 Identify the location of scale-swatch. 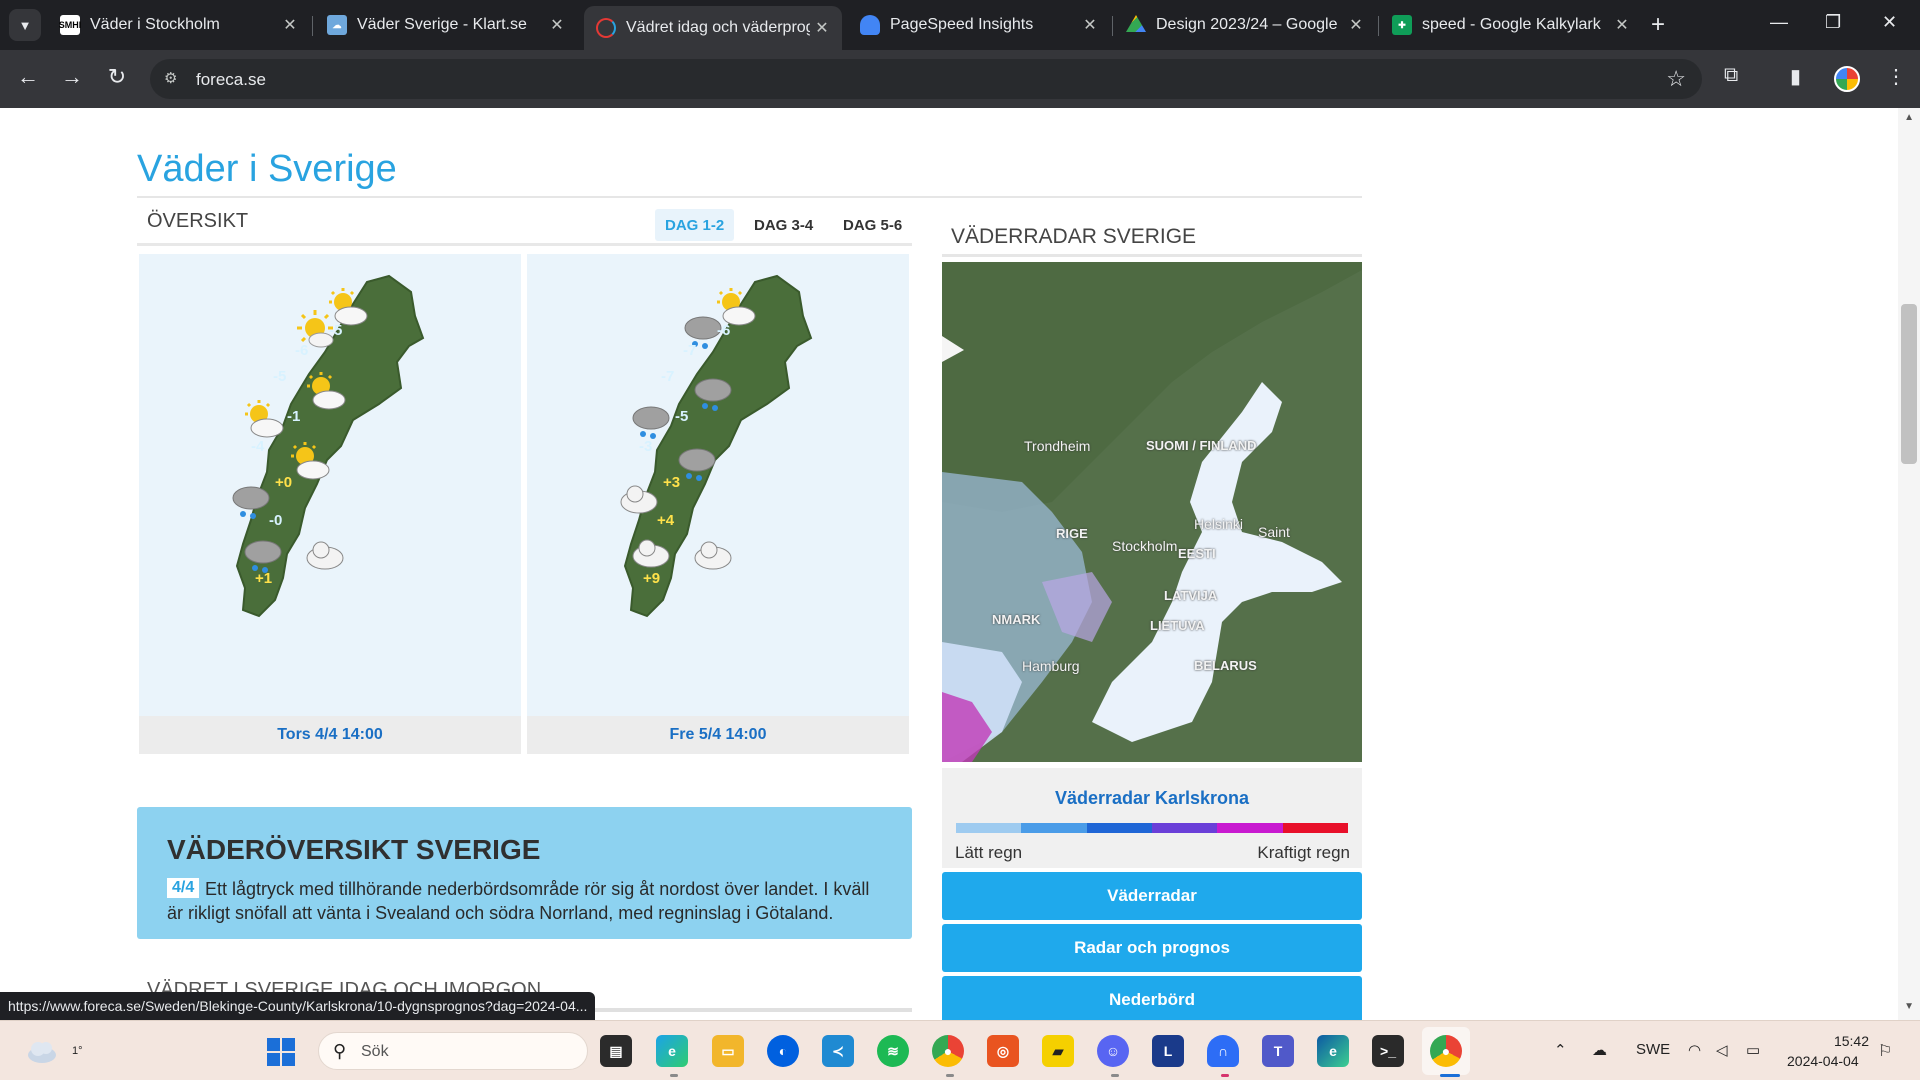
(1184, 828).